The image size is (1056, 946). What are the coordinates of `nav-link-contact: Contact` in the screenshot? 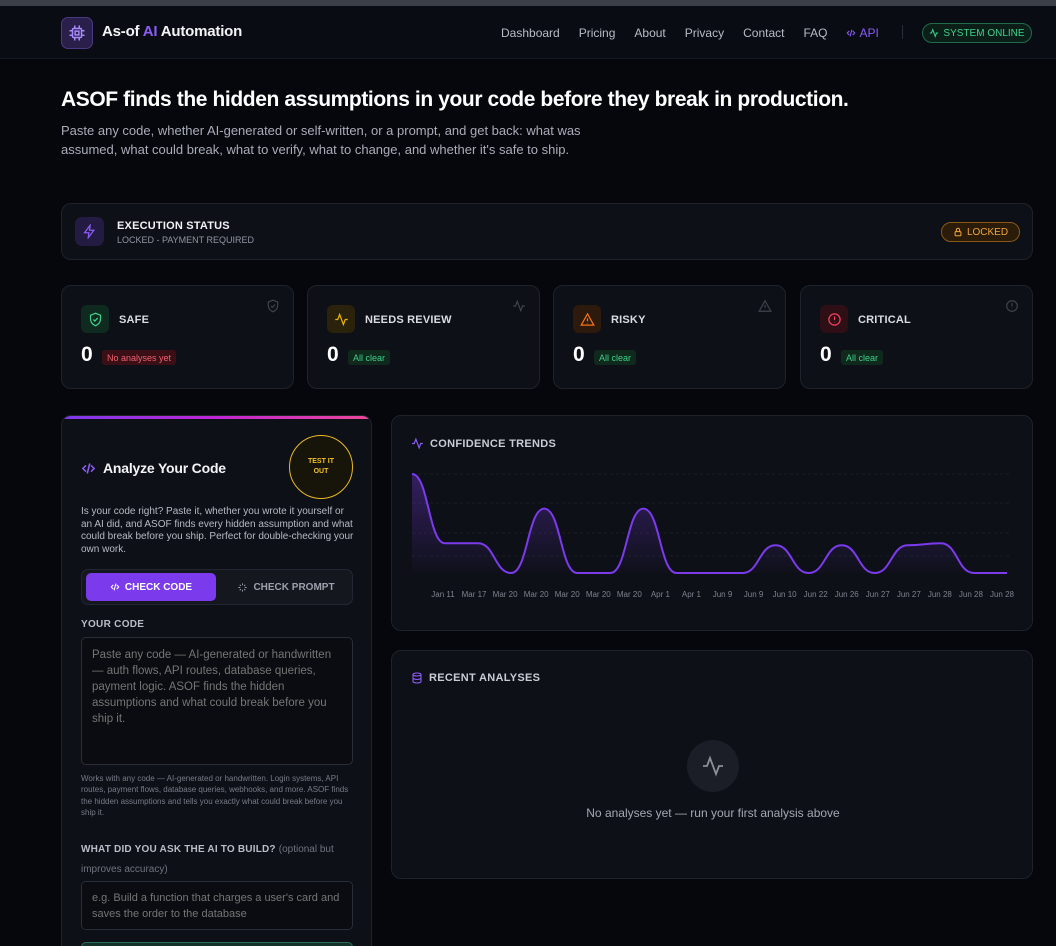 It's located at (763, 33).